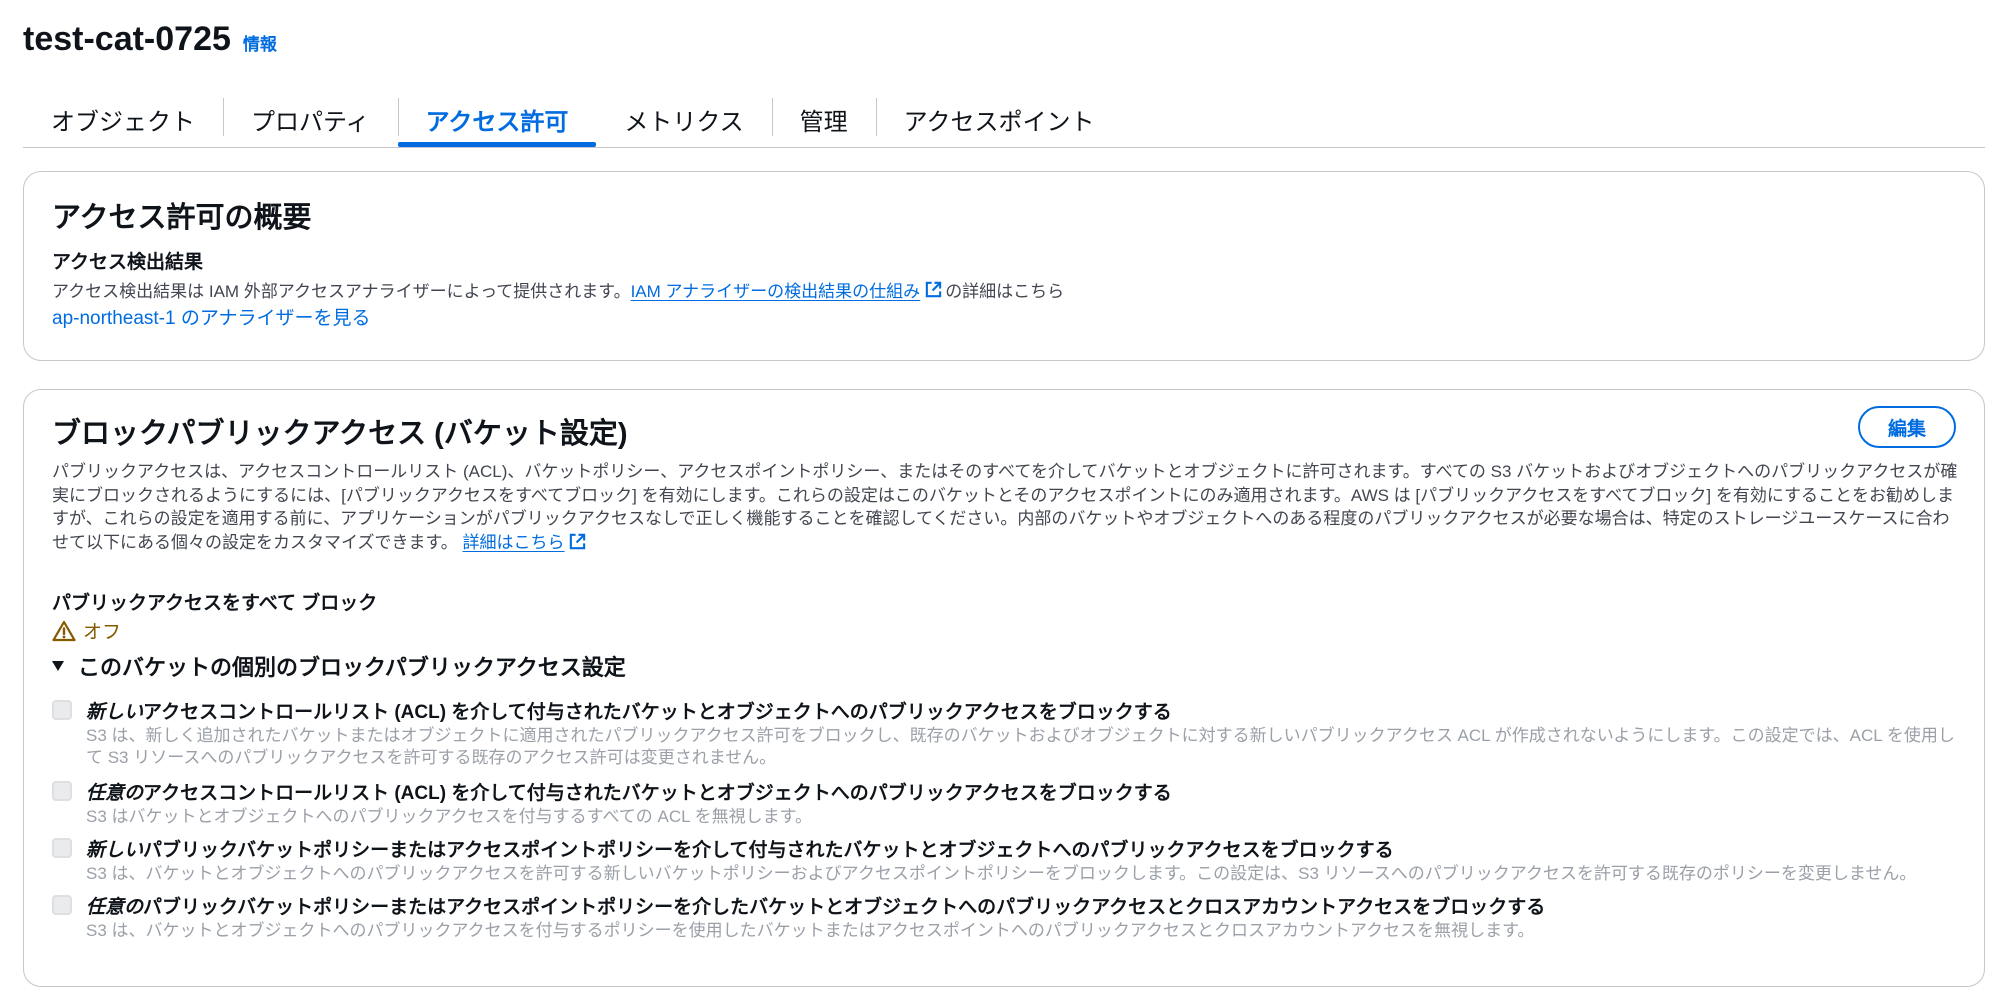  I want to click on info-link: 情報, so click(260, 42).